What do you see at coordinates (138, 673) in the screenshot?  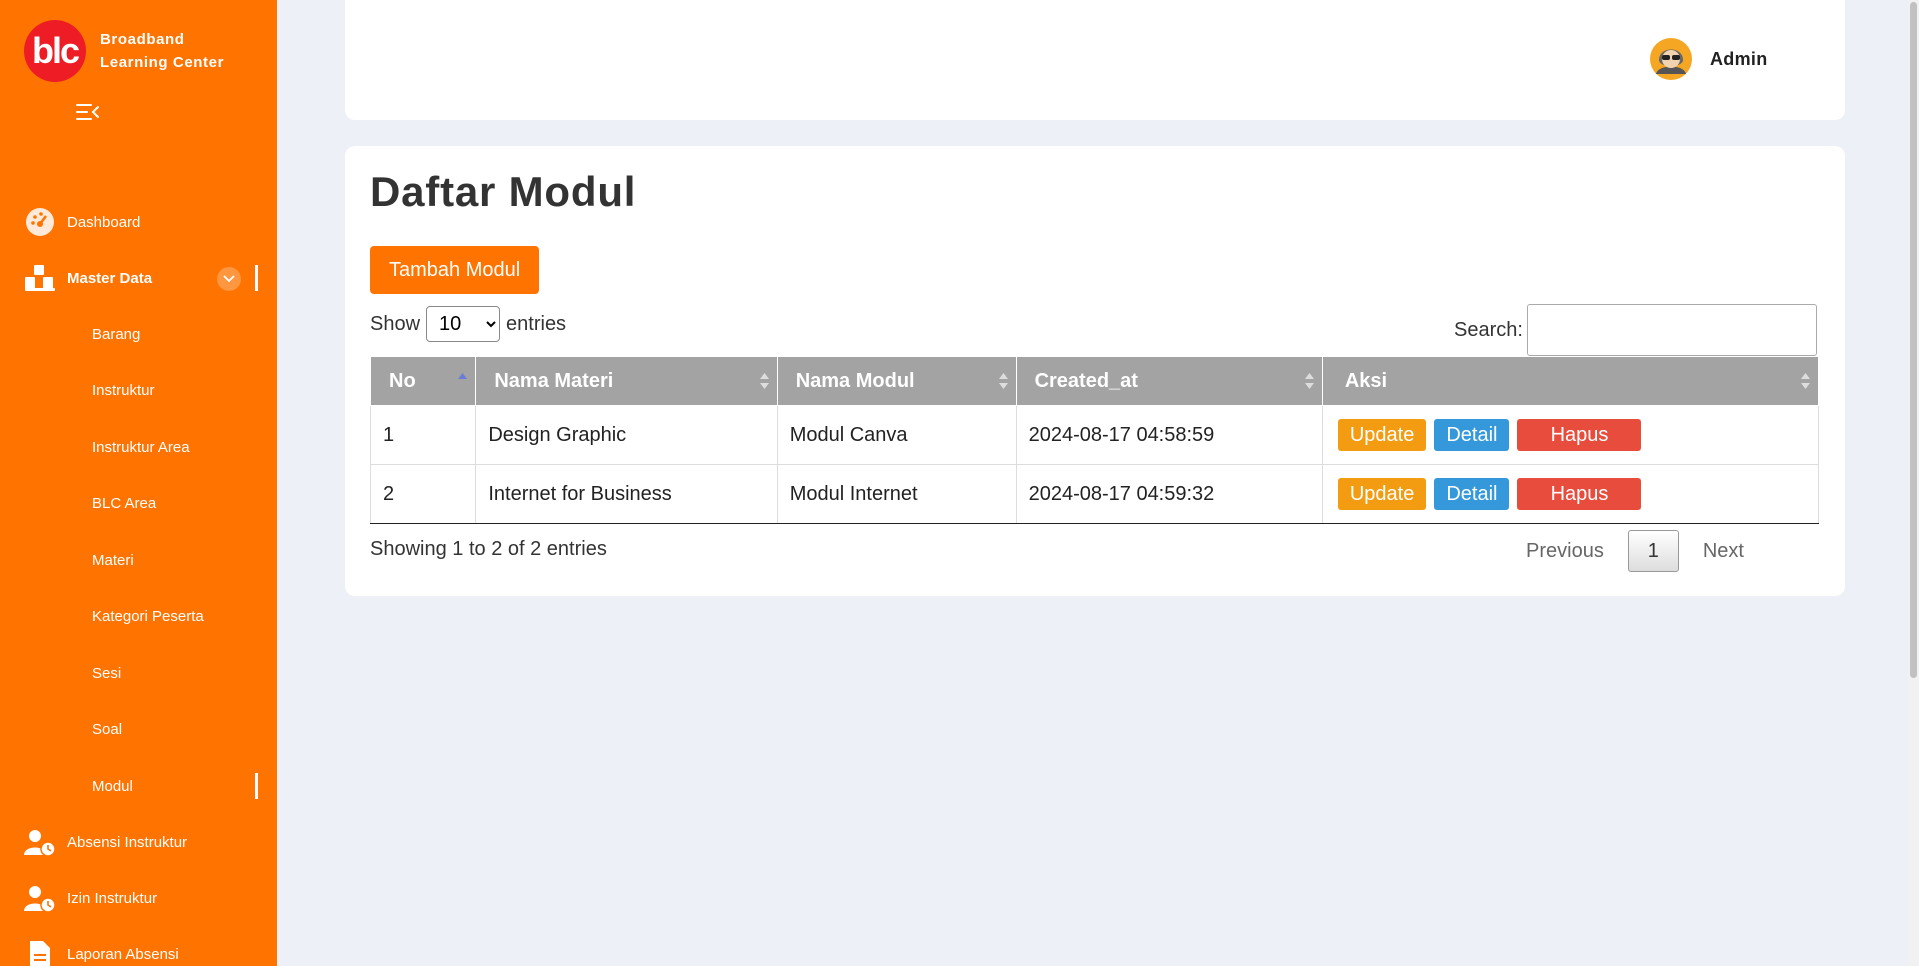 I see `submenu-item-sesi: Sesi` at bounding box center [138, 673].